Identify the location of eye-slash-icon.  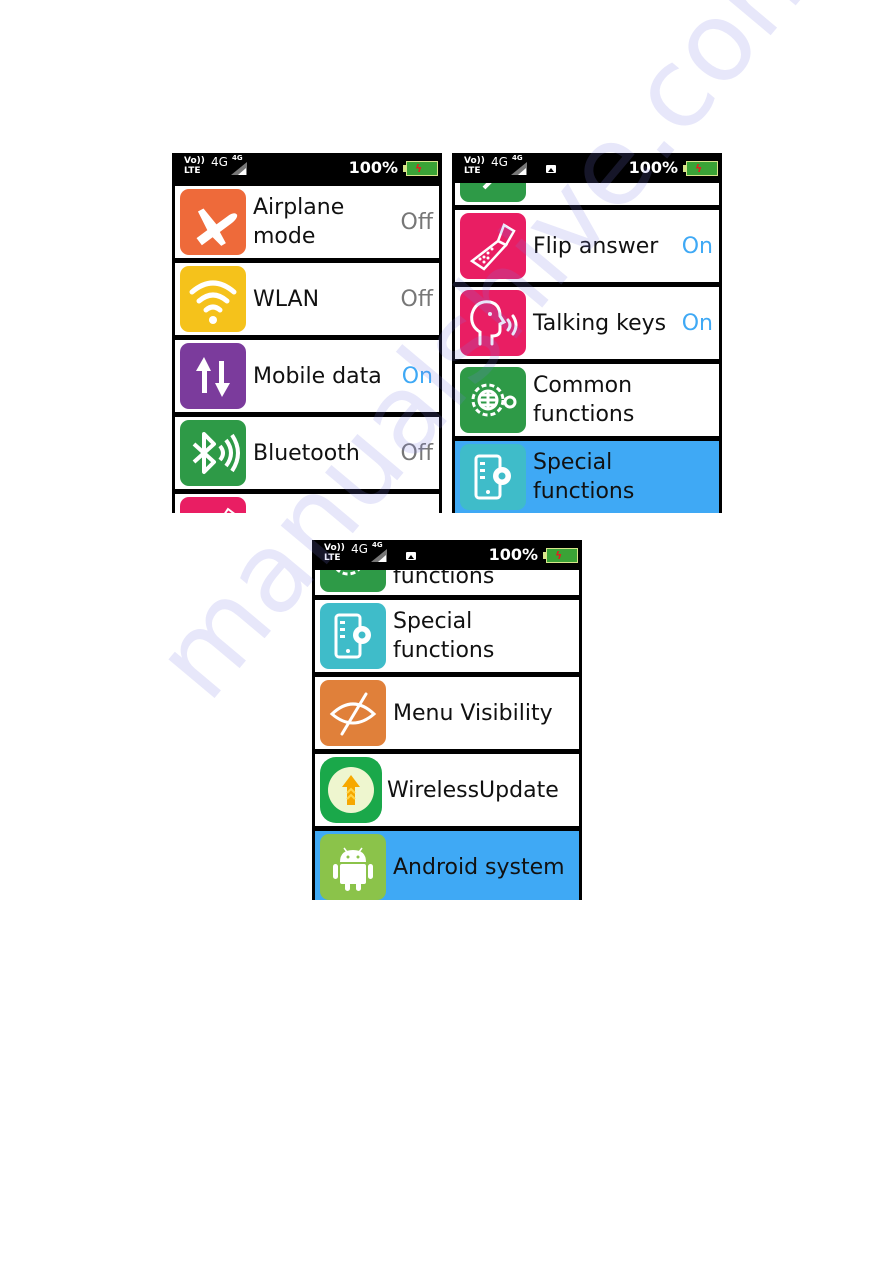
(353, 713).